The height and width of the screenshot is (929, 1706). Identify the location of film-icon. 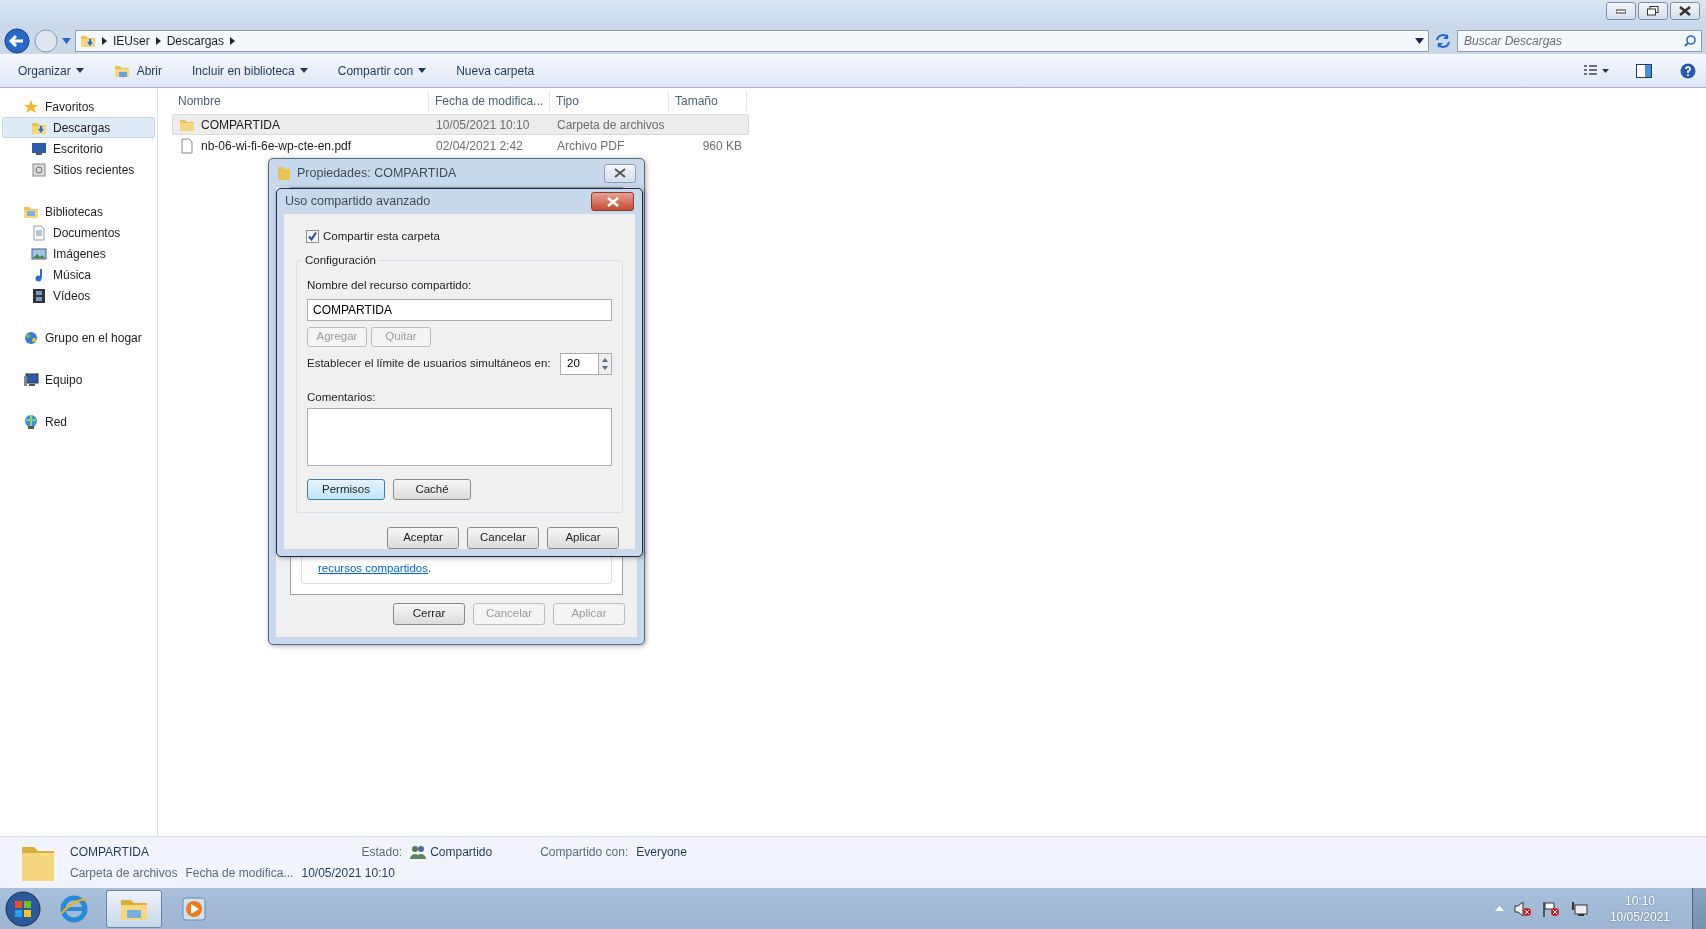
(39, 295).